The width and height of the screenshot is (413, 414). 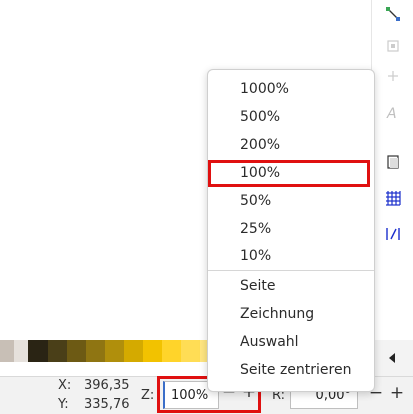 What do you see at coordinates (291, 145) in the screenshot?
I see `zoom-option: 200%` at bounding box center [291, 145].